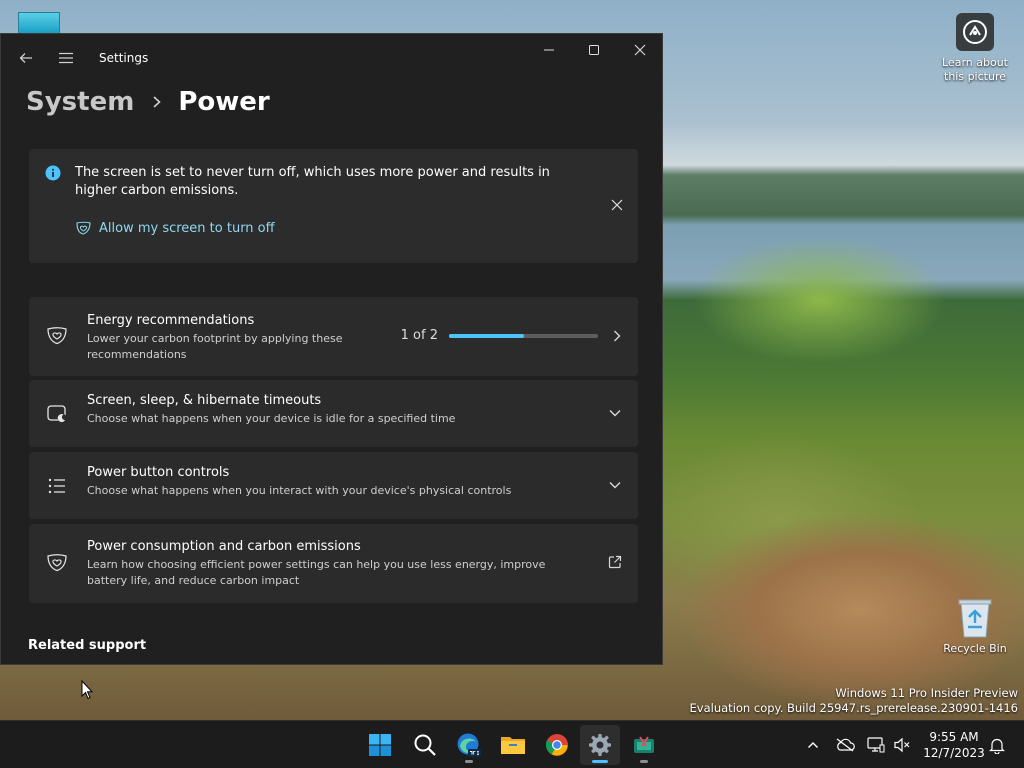 The height and width of the screenshot is (768, 1024). I want to click on taskbar-clock: 9:55 AM 12/7/2023, so click(954, 745).